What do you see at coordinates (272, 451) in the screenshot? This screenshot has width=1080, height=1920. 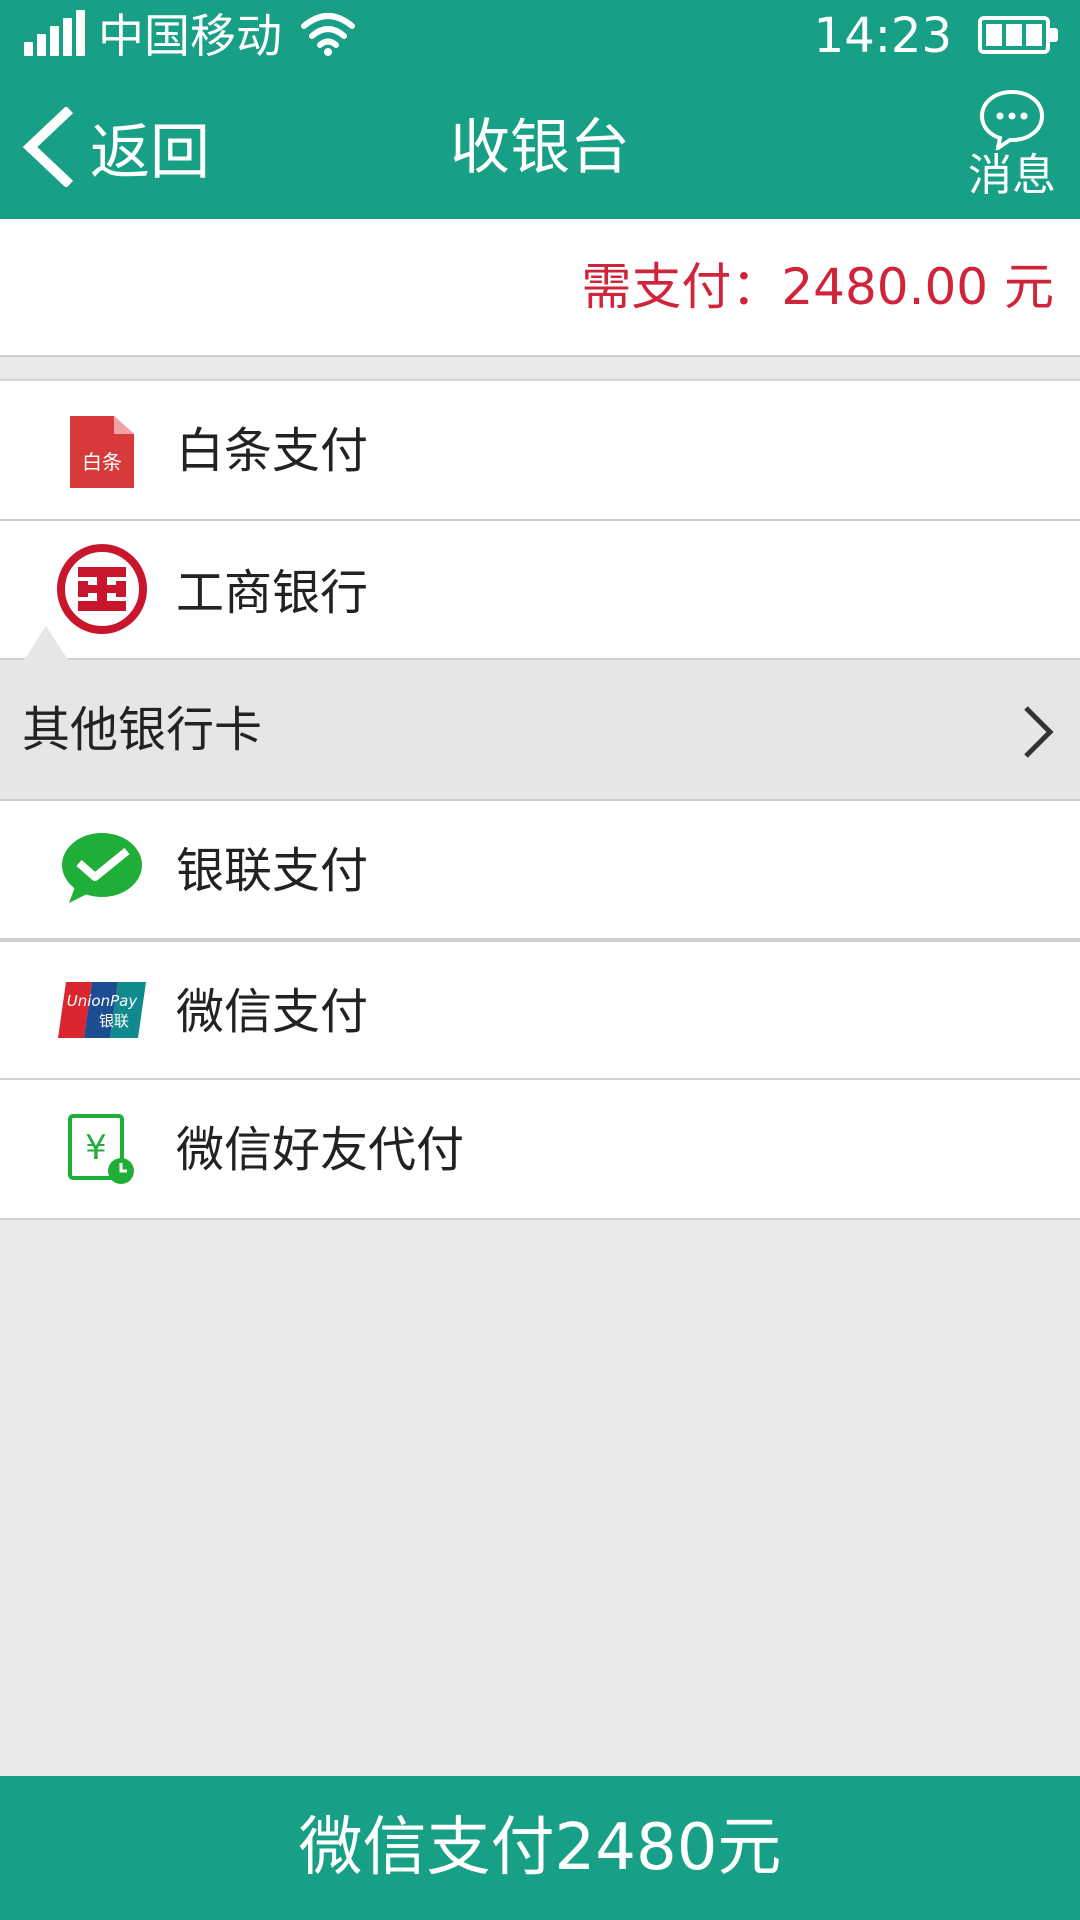 I see `payment-option-label: 白条支付` at bounding box center [272, 451].